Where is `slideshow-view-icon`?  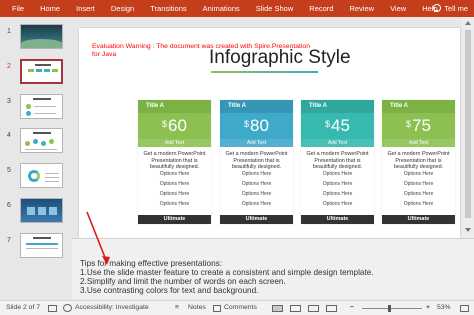 slideshow-view-icon is located at coordinates (331, 308).